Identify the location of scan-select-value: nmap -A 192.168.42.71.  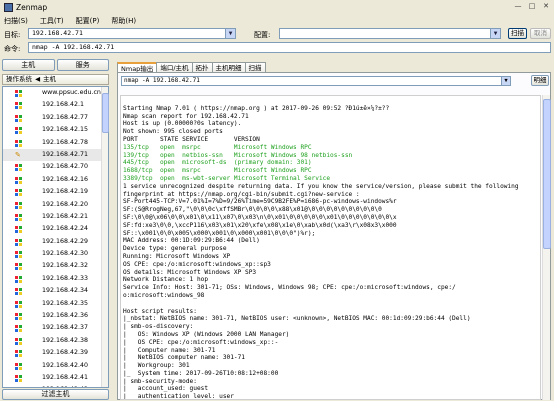
(162, 80).